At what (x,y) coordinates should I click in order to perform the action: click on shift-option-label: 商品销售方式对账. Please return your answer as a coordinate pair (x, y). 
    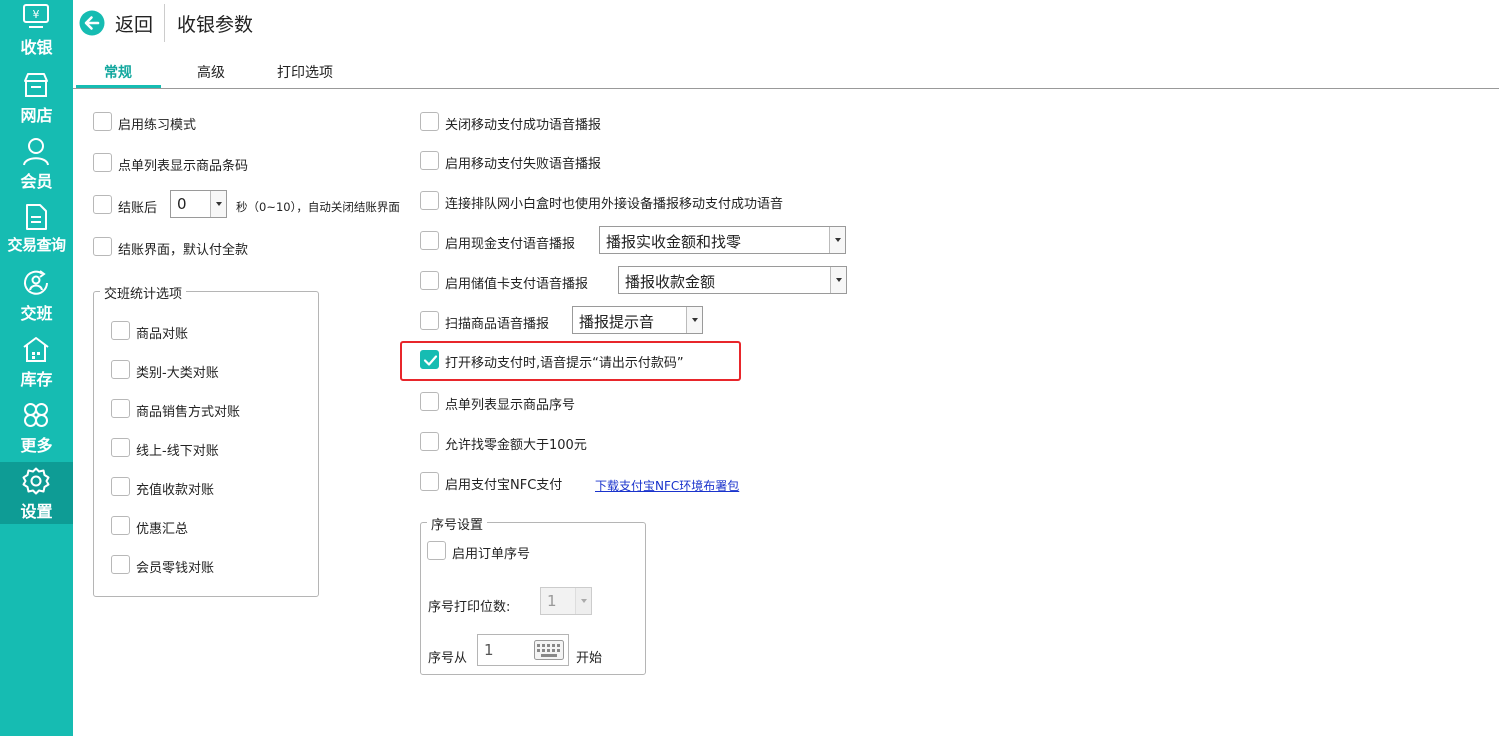
    Looking at the image, I should click on (188, 412).